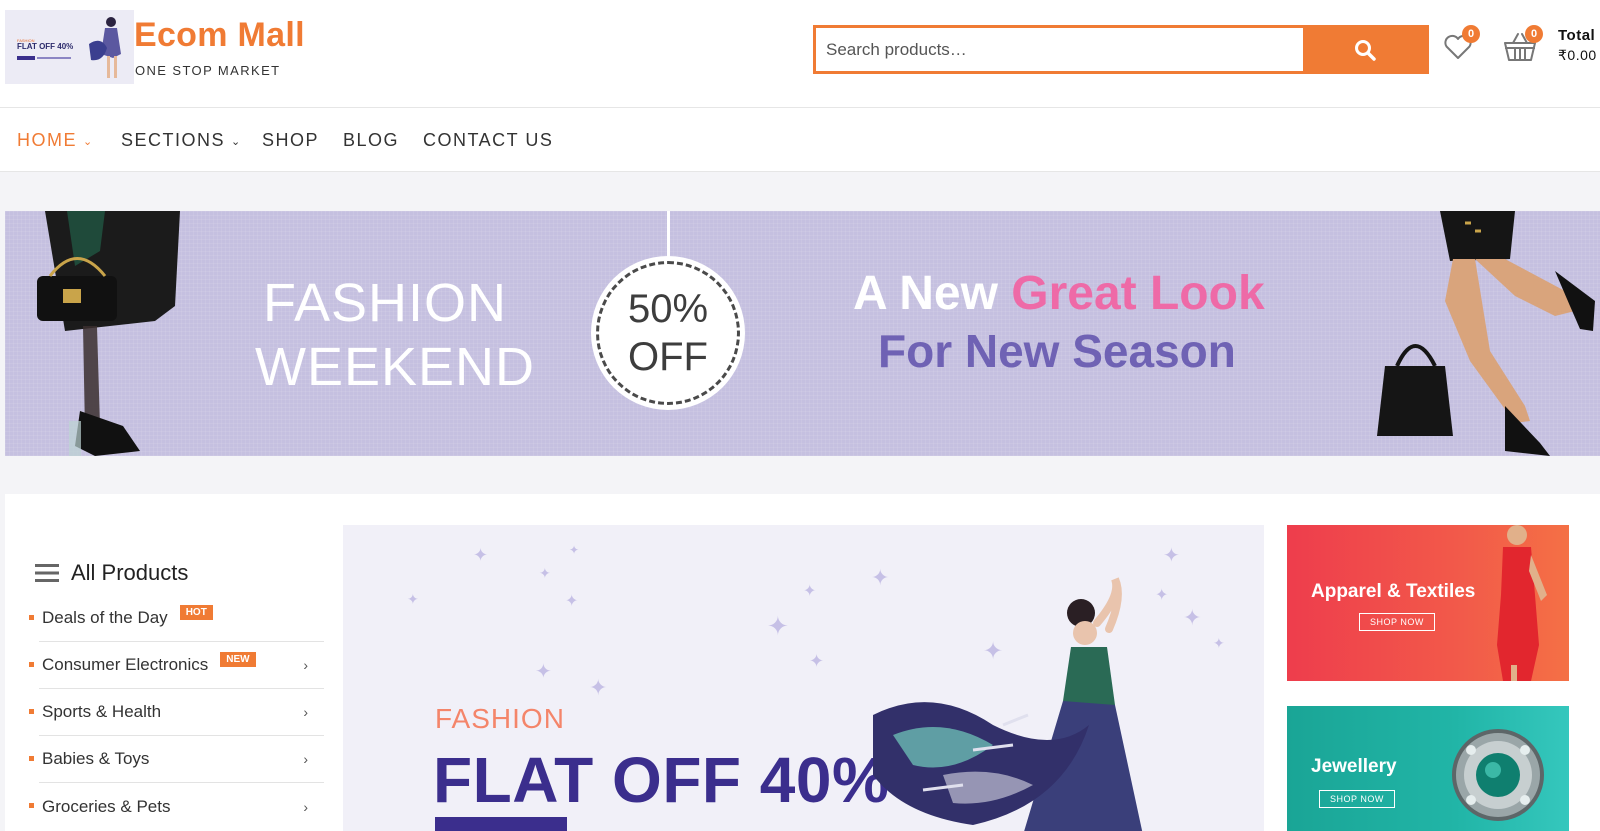 The image size is (1600, 831). What do you see at coordinates (1461, 44) in the screenshot?
I see `wishlist-button: 0` at bounding box center [1461, 44].